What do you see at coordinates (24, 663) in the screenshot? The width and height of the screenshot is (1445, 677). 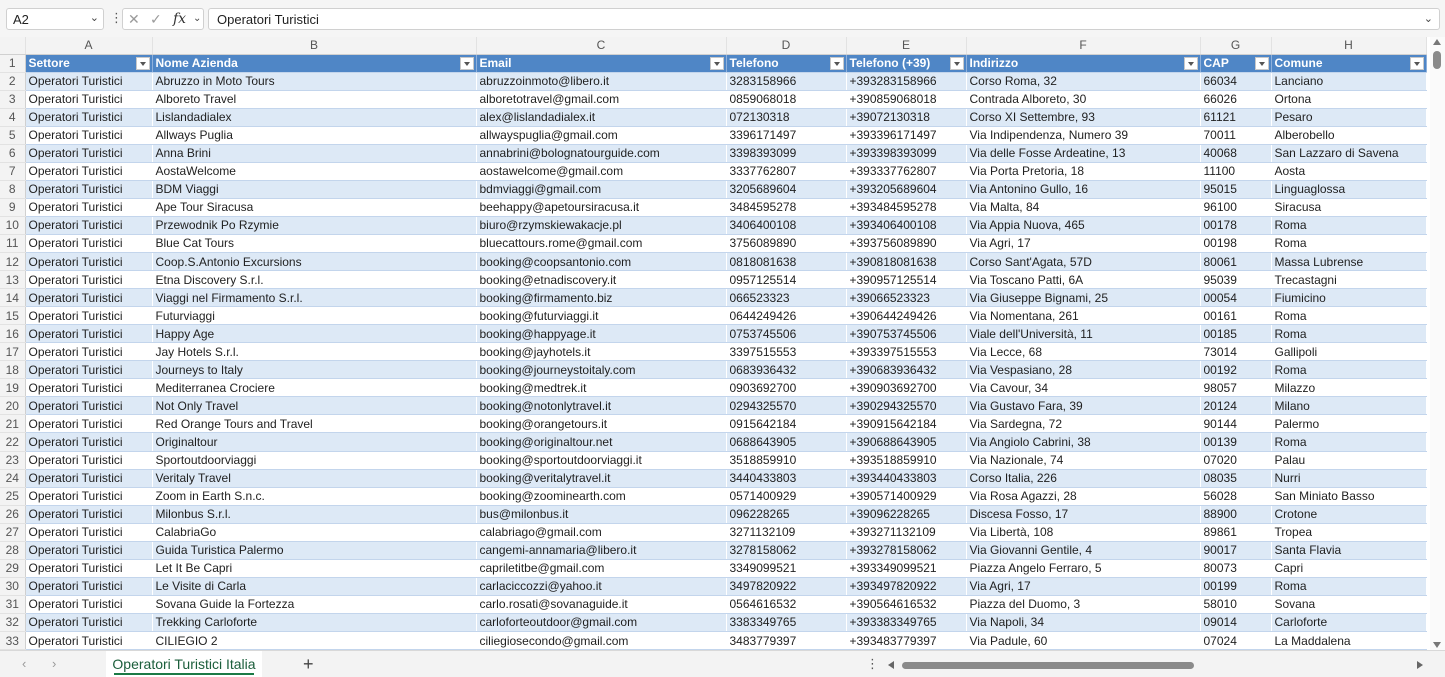 I see `chevron-left-icon: ‹` at bounding box center [24, 663].